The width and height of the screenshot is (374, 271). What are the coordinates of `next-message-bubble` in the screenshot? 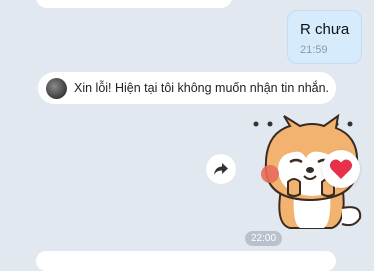 It's located at (186, 261).